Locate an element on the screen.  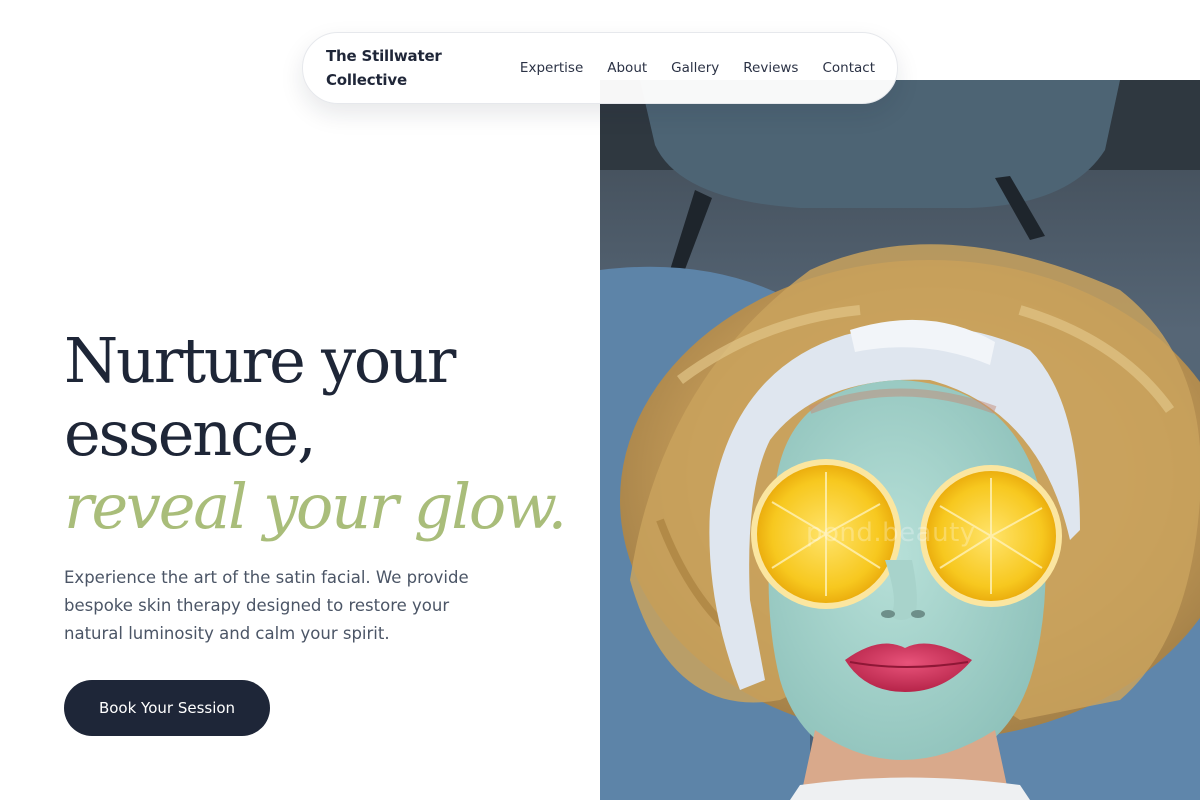
brand-logo: The Stillwater Collective is located at coordinates (401, 68).